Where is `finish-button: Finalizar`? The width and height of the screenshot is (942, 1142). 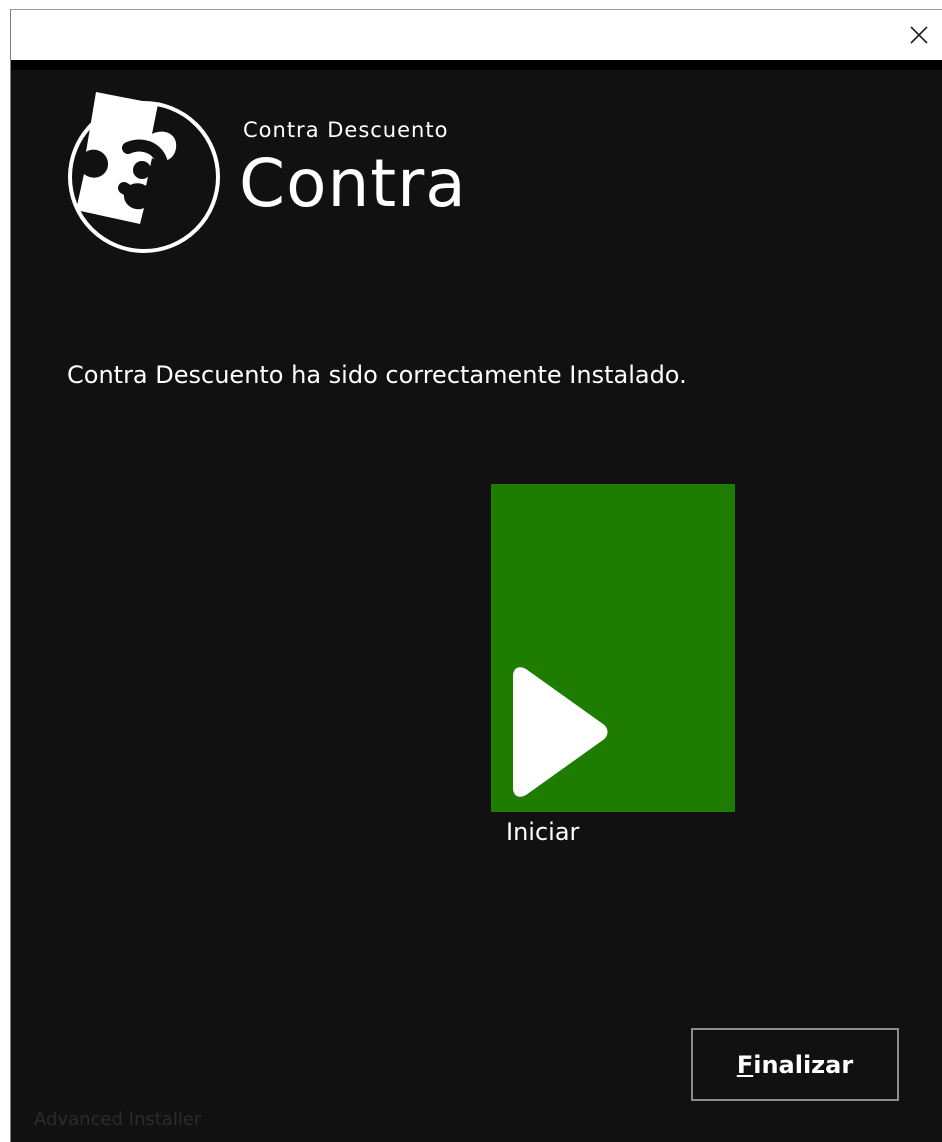
finish-button: Finalizar is located at coordinates (795, 1064).